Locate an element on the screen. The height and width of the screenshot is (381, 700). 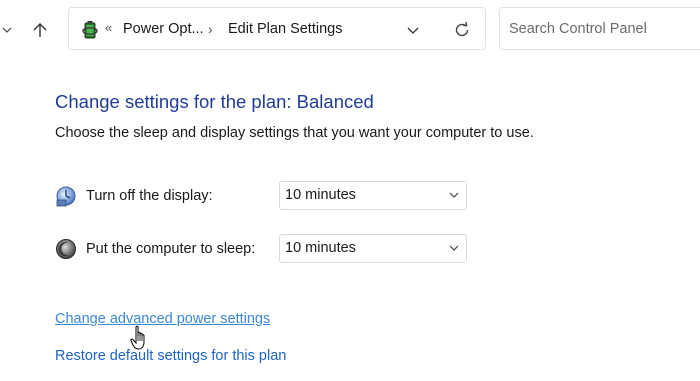
sleep-timeout-select: 10 minutes is located at coordinates (373, 248).